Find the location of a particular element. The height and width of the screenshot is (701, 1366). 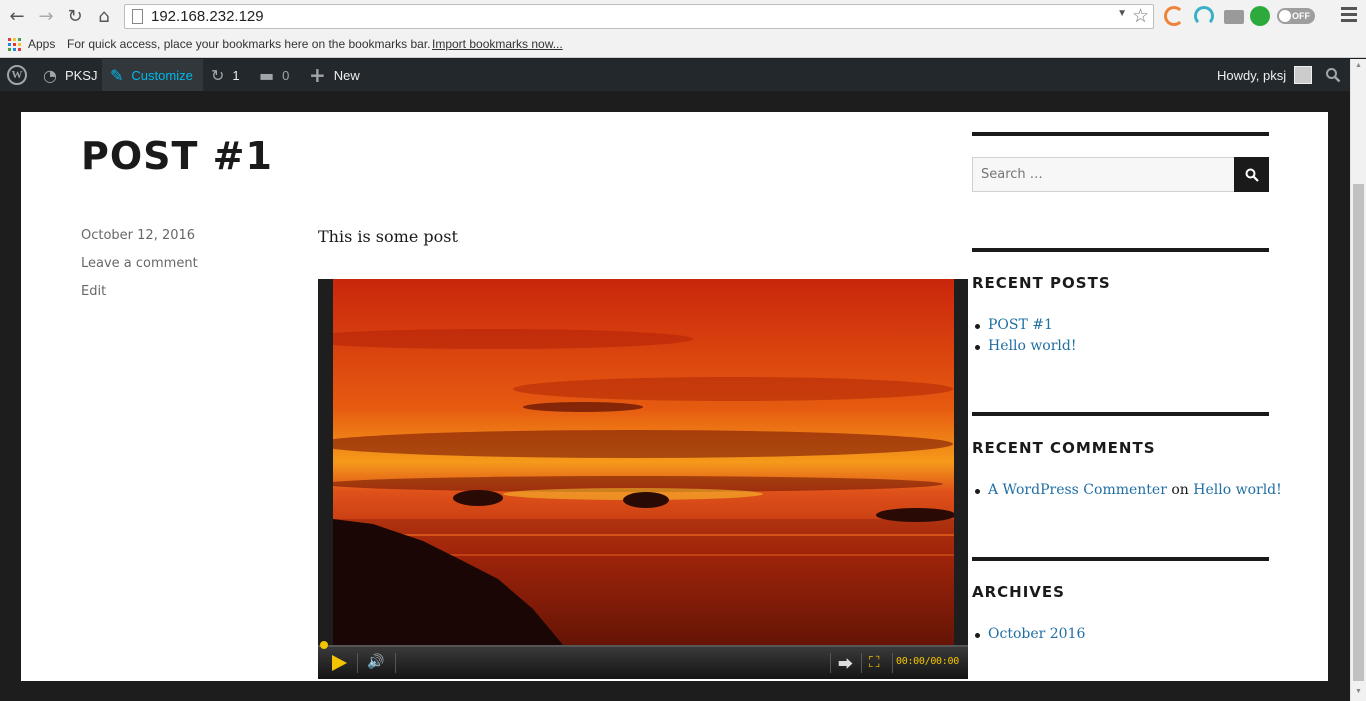

share-icon: ⮕ is located at coordinates (845, 663).